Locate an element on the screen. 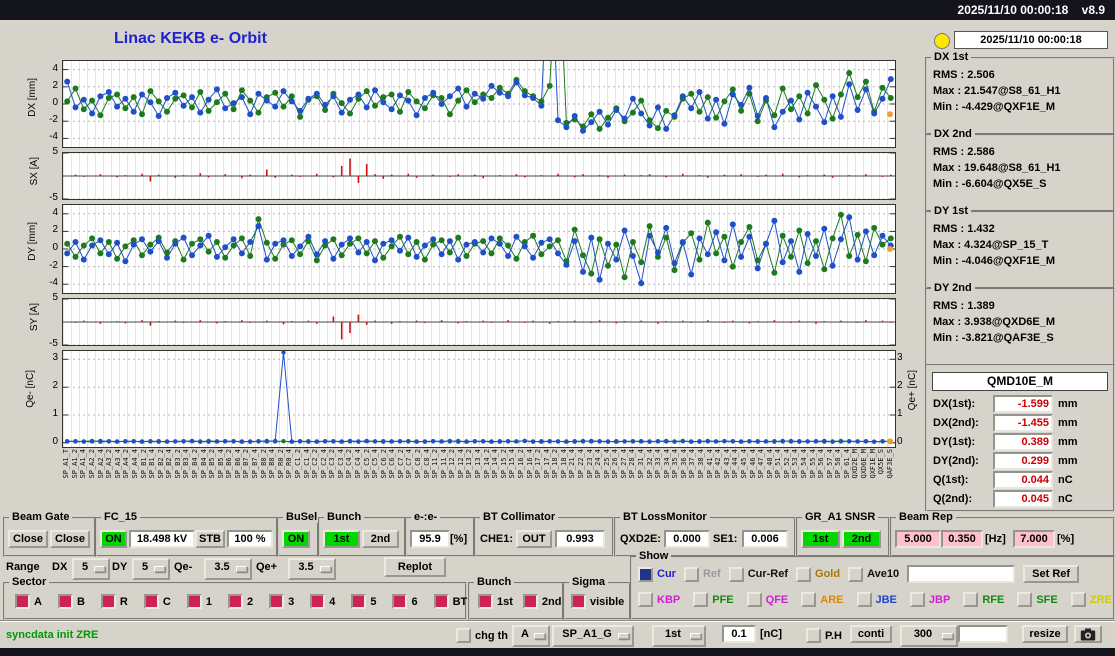  sector-checkbox-item: 3 is located at coordinates (281, 601).